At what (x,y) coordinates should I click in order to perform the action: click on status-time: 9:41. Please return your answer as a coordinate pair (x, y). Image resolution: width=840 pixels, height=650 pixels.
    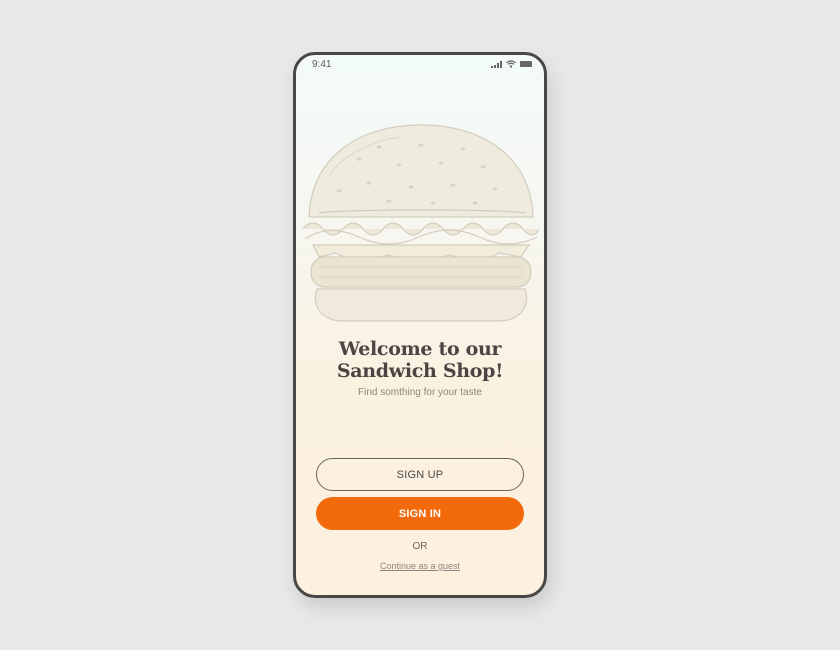
    Looking at the image, I should click on (322, 64).